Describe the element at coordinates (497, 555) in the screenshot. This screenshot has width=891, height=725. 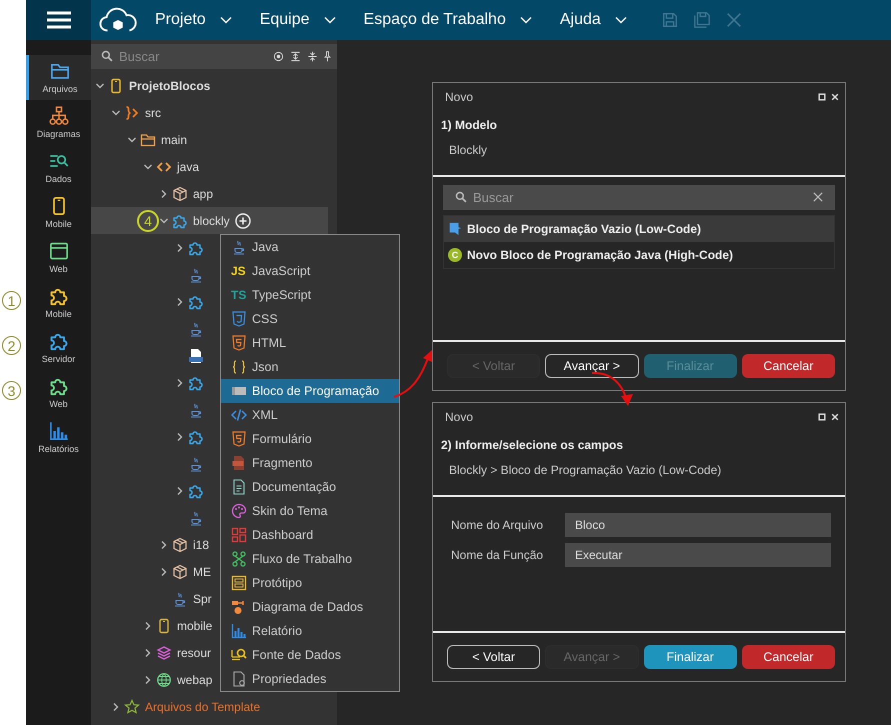
I see `field-label: Nome da Função` at that location.